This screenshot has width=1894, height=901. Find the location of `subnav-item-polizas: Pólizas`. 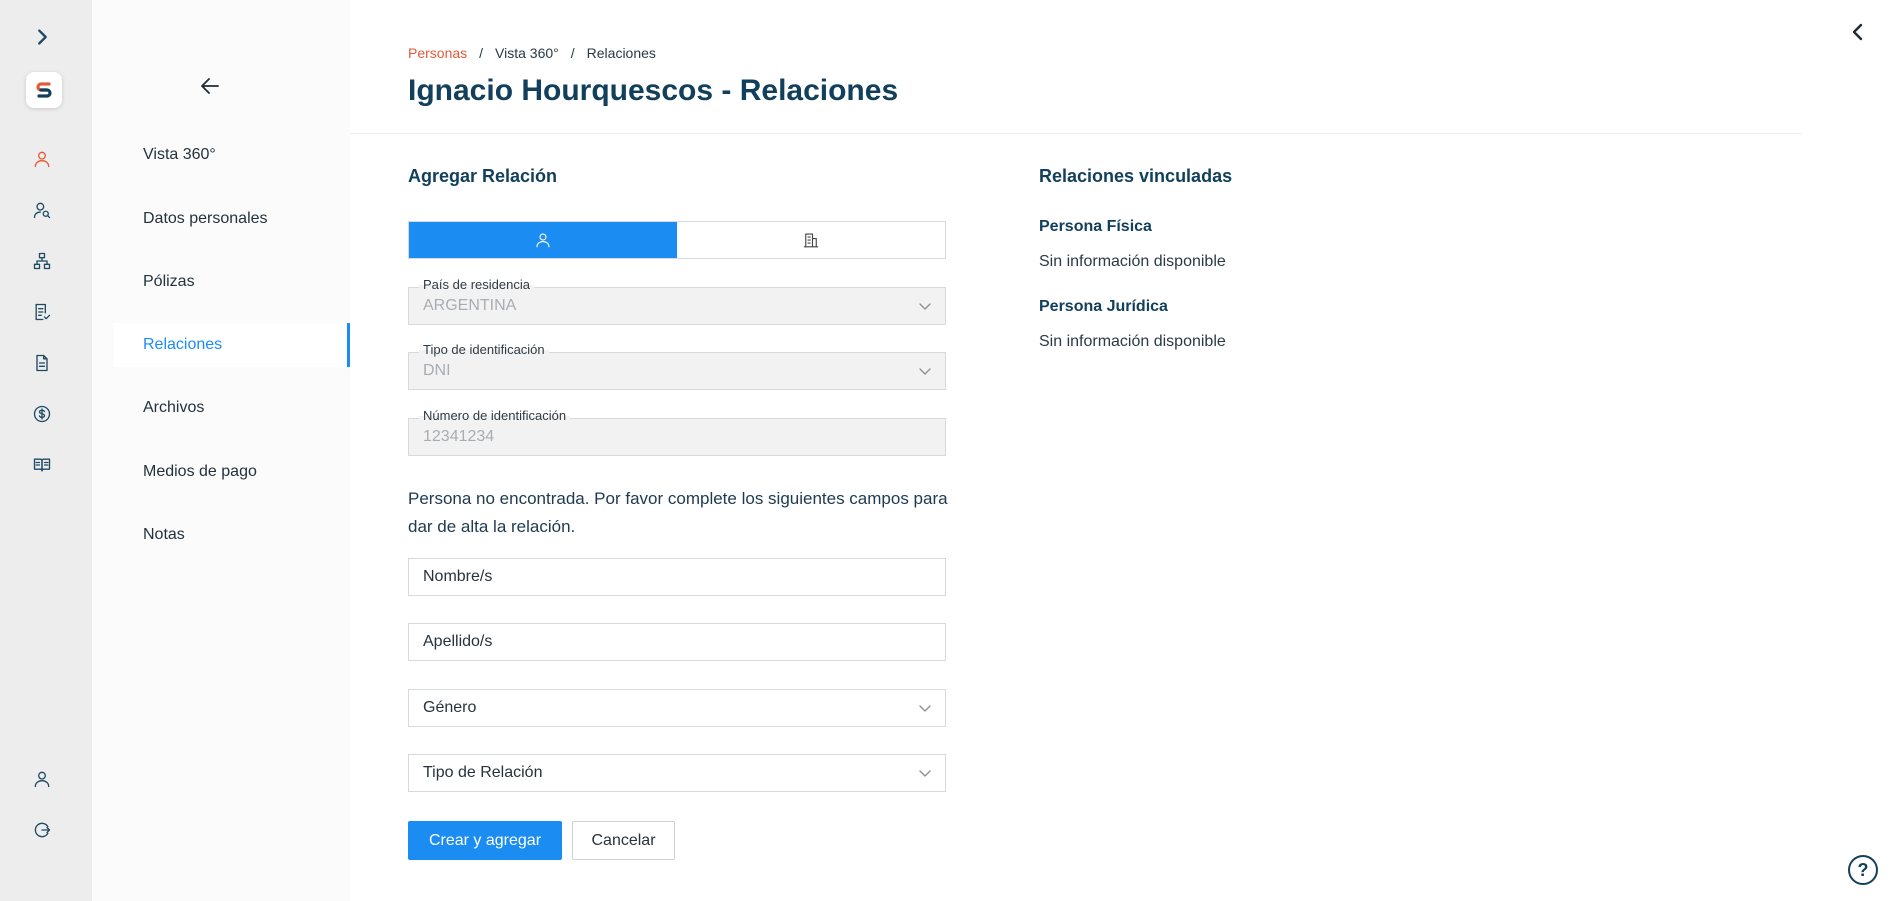

subnav-item-polizas: Pólizas is located at coordinates (232, 282).